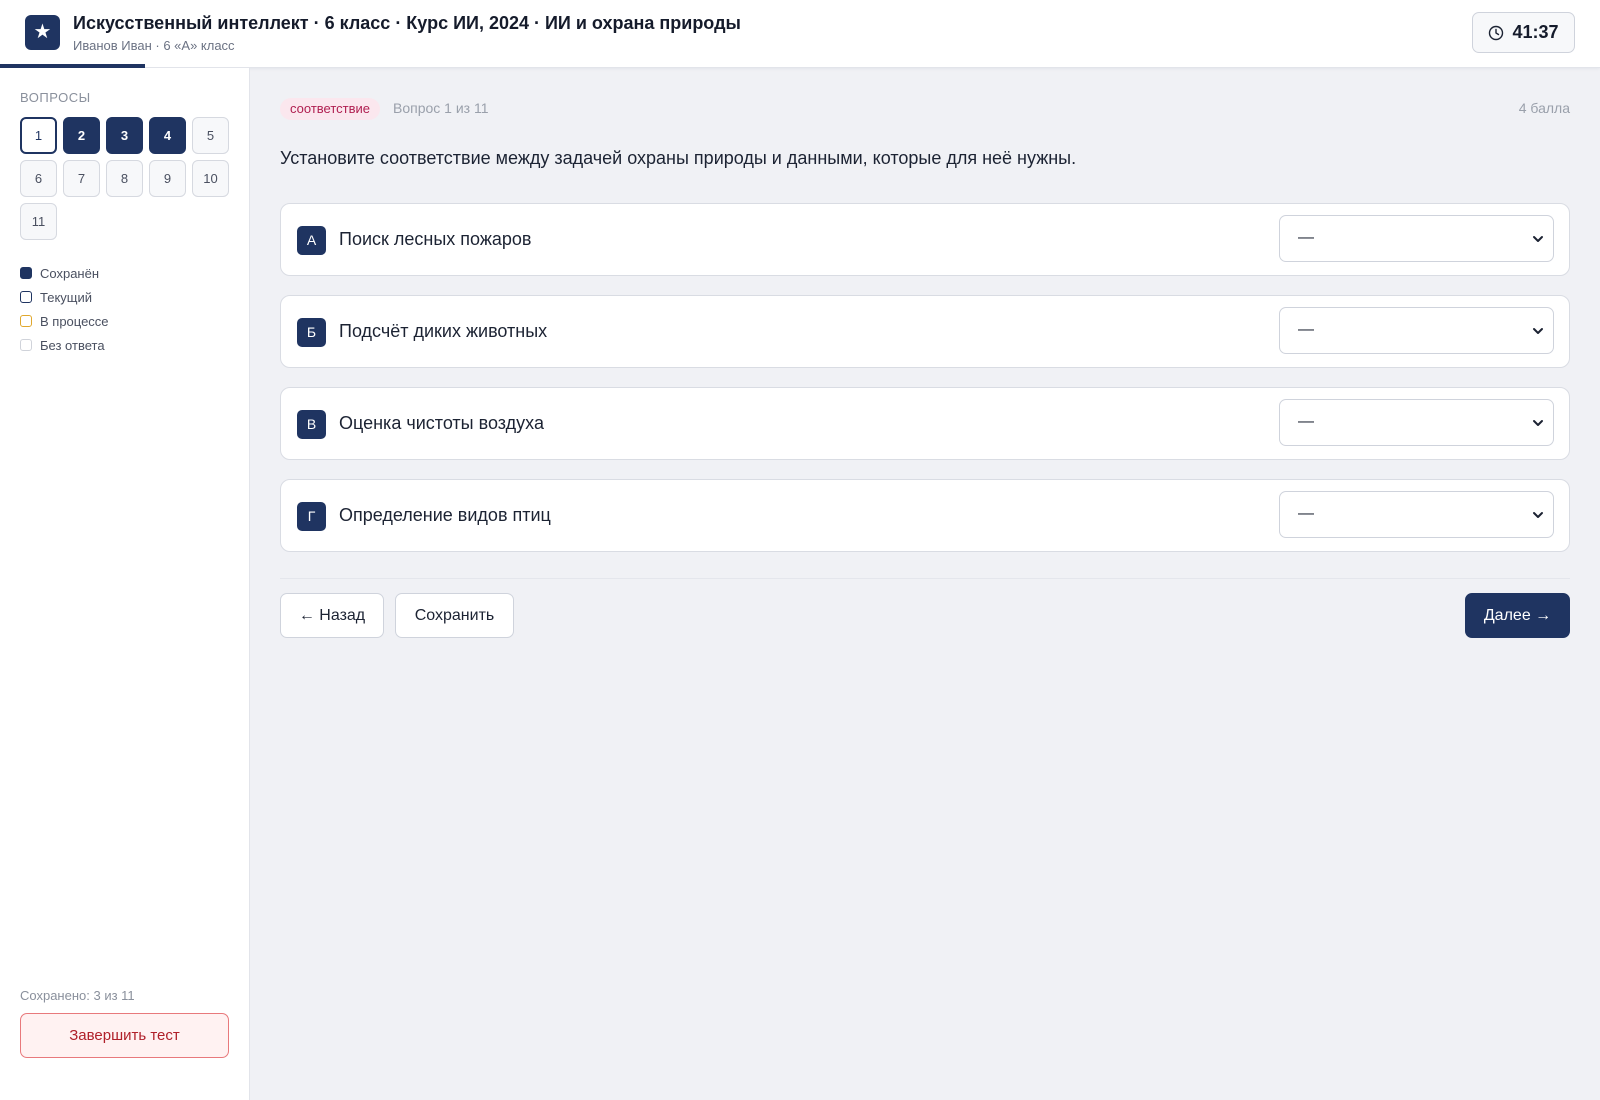 This screenshot has width=1600, height=1100. What do you see at coordinates (330, 109) in the screenshot?
I see `question-type-badge: соответствие` at bounding box center [330, 109].